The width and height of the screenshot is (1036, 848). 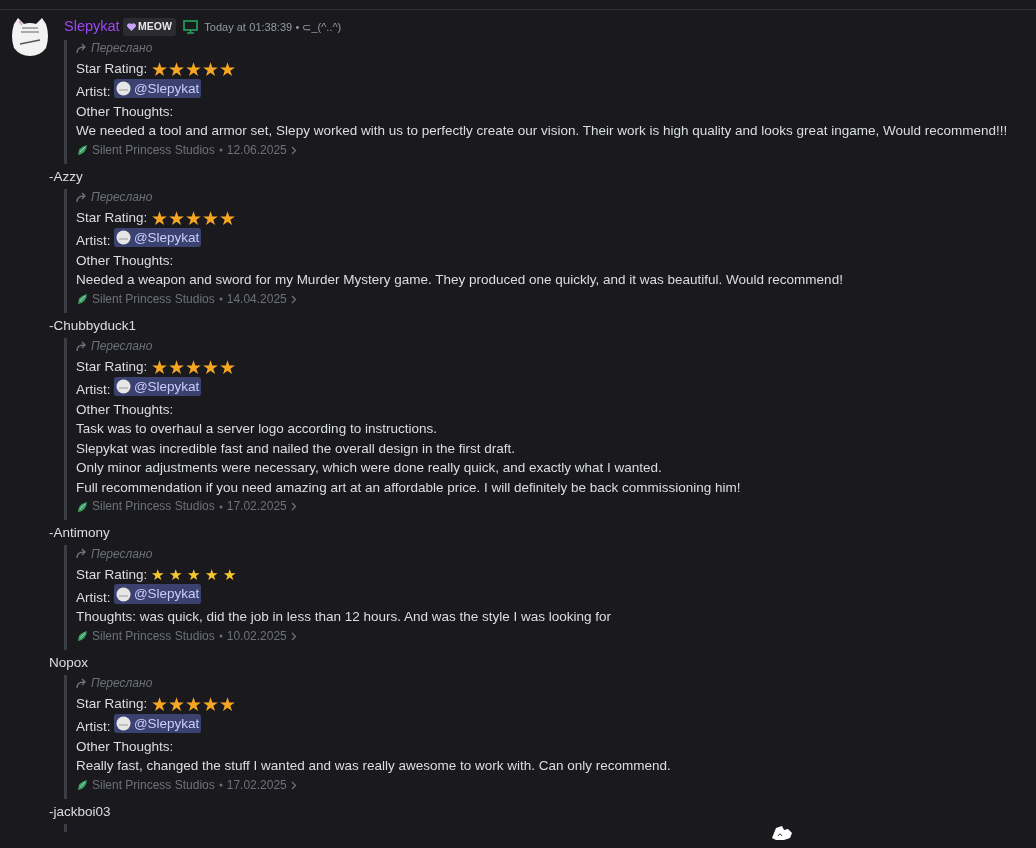 What do you see at coordinates (344, 617) in the screenshot?
I see `text-line: Thoughts: was quick, did the job in less than 12 hours. And was the style I was looking for` at bounding box center [344, 617].